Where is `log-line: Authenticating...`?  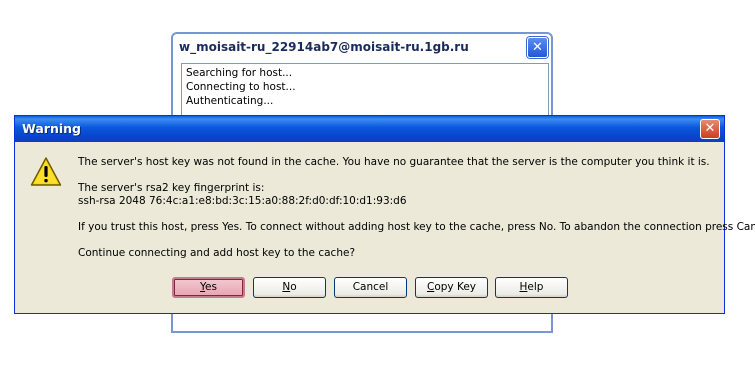 log-line: Authenticating... is located at coordinates (230, 101).